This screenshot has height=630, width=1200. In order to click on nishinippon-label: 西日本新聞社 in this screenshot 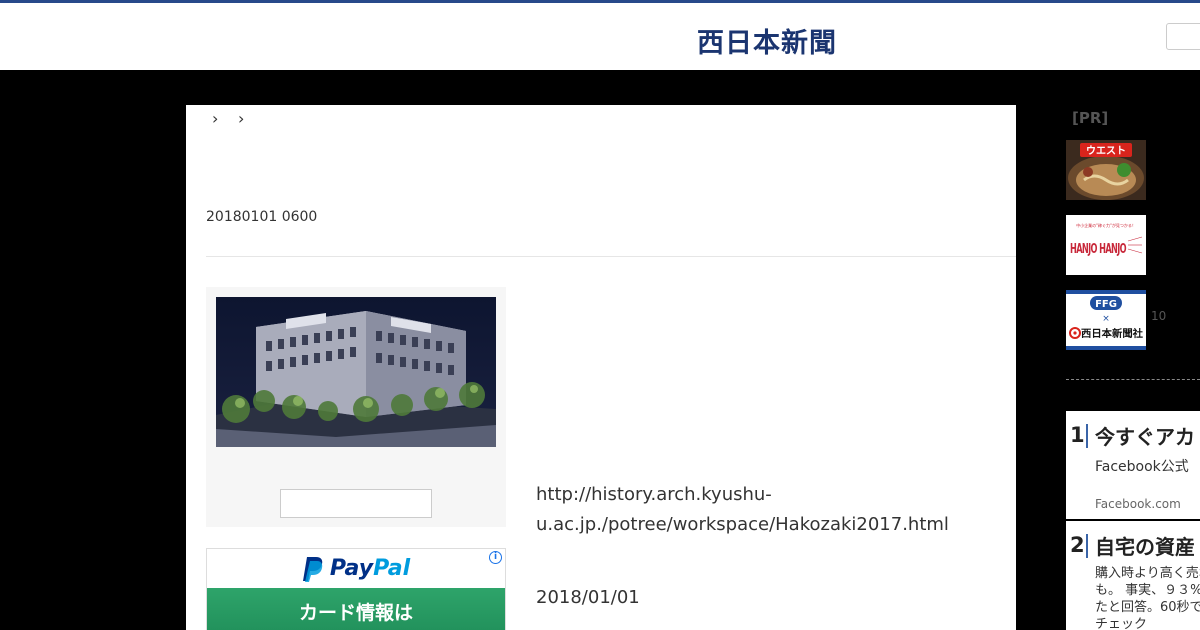, I will do `click(1112, 333)`.